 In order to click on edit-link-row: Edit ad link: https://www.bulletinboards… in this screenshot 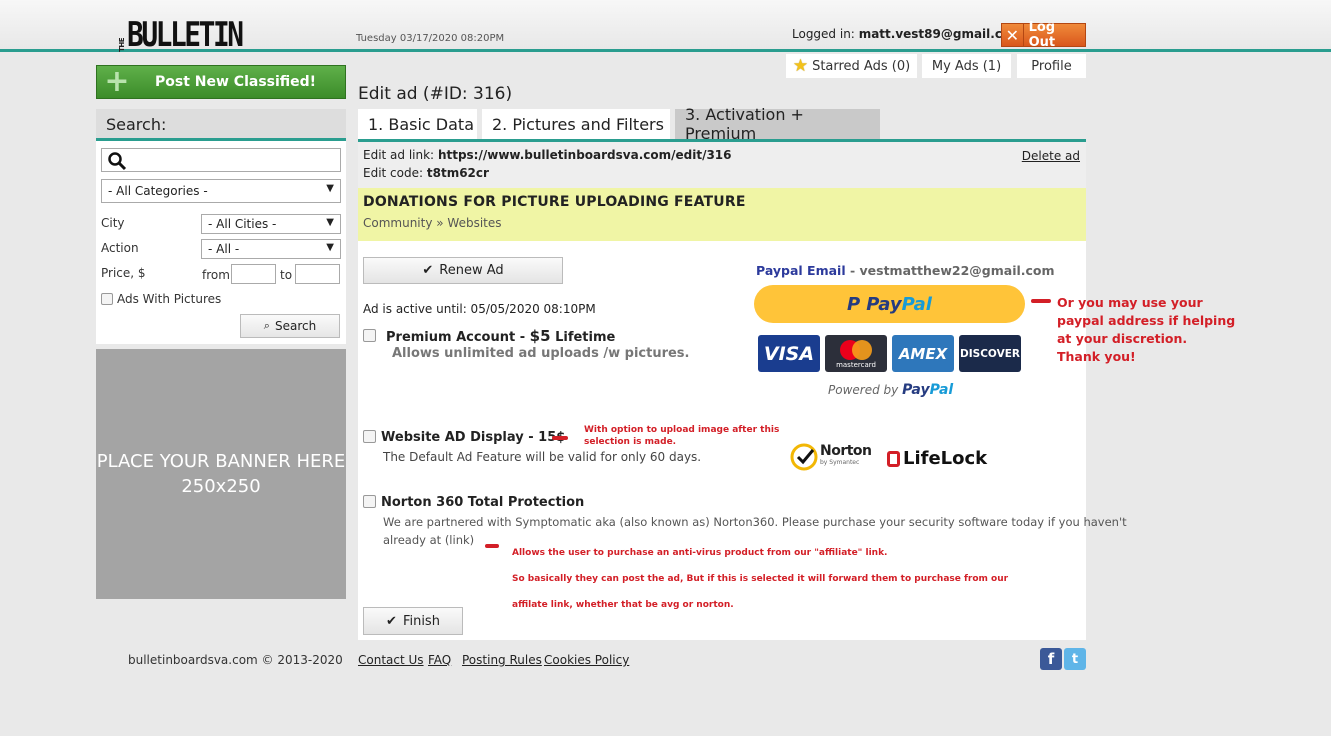, I will do `click(547, 155)`.